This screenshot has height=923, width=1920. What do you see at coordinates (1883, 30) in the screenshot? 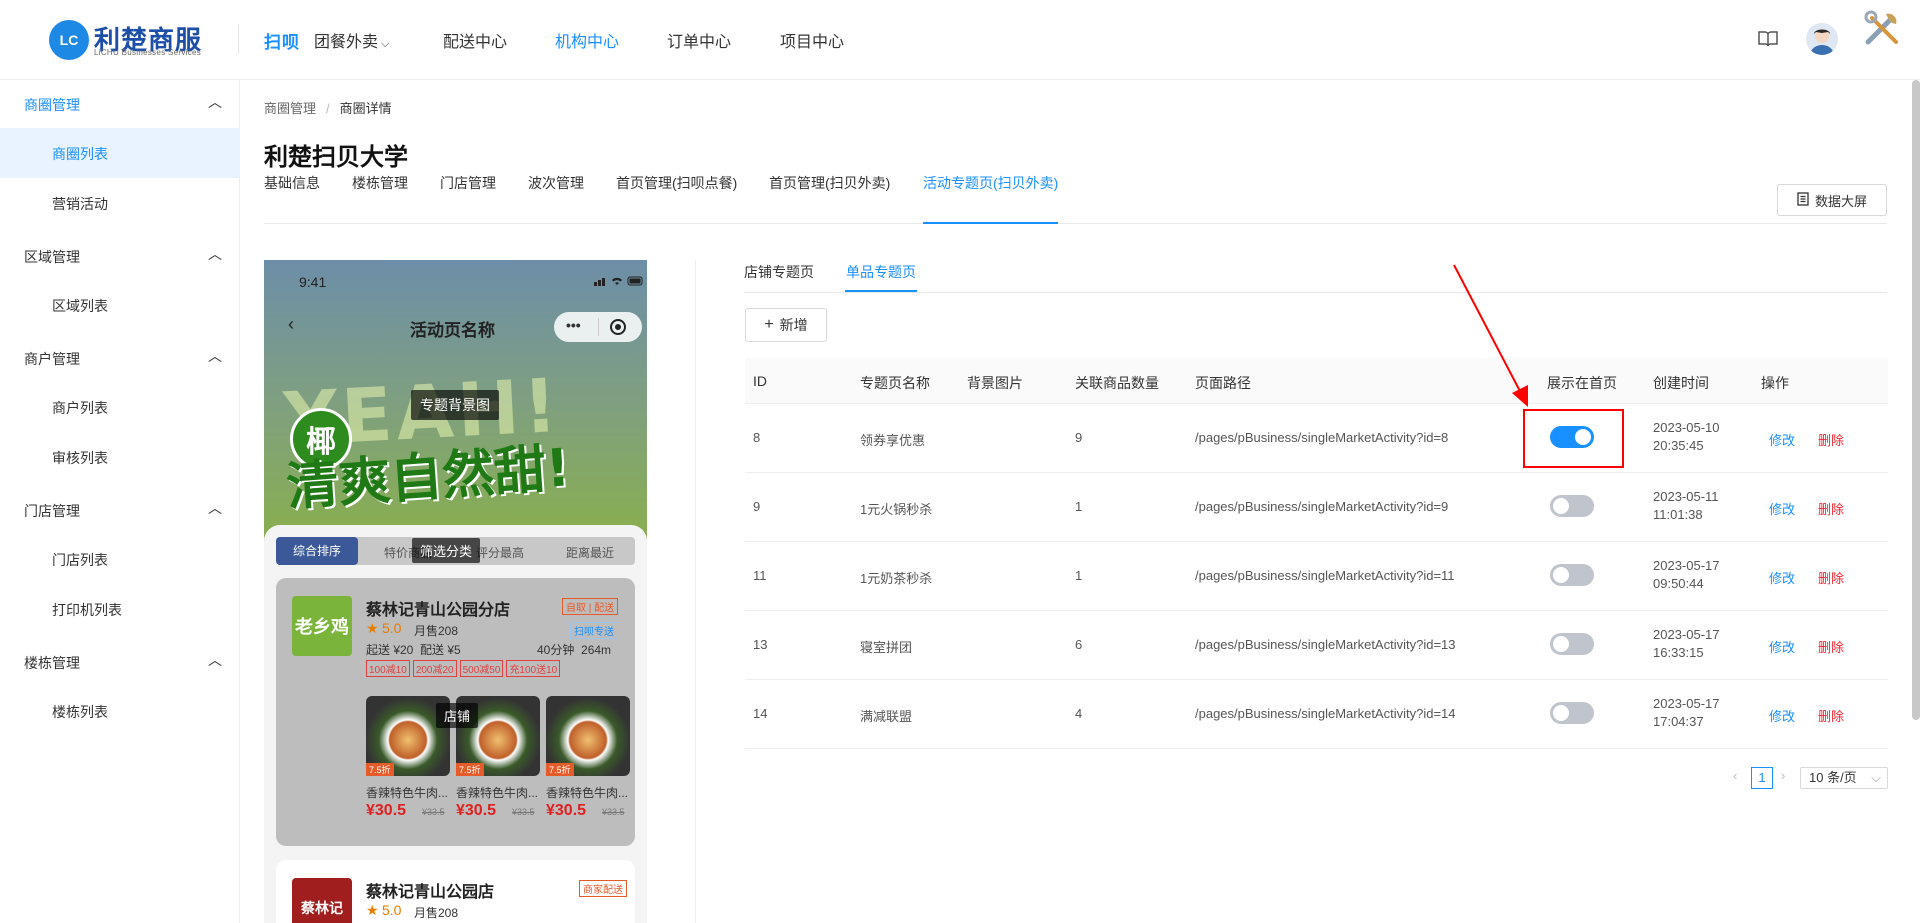
I see `tools-icon` at bounding box center [1883, 30].